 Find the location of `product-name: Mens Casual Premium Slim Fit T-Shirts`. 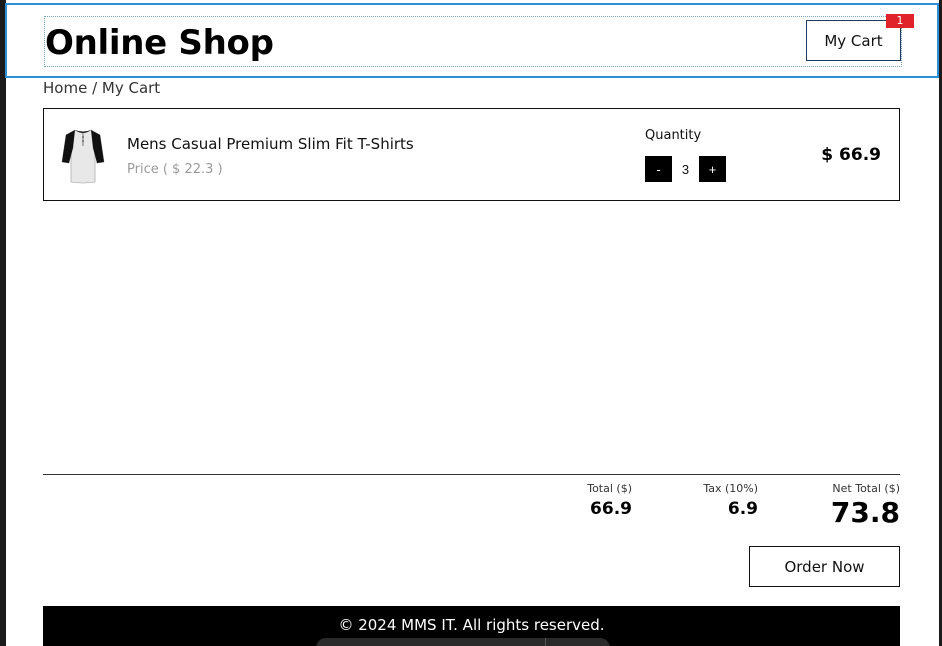

product-name: Mens Casual Premium Slim Fit T-Shirts is located at coordinates (270, 144).